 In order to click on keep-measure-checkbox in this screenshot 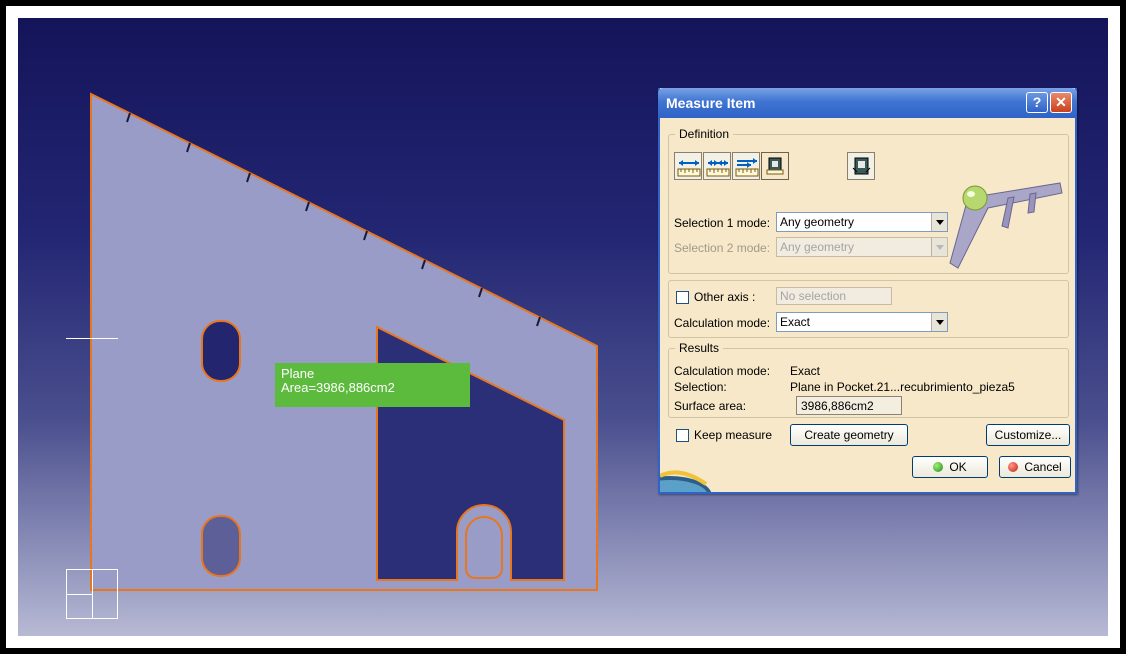, I will do `click(682, 435)`.